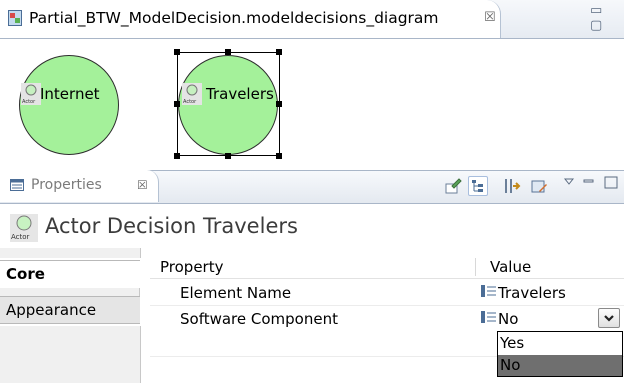 The width and height of the screenshot is (624, 383). What do you see at coordinates (475, 267) in the screenshot?
I see `column-separator` at bounding box center [475, 267].